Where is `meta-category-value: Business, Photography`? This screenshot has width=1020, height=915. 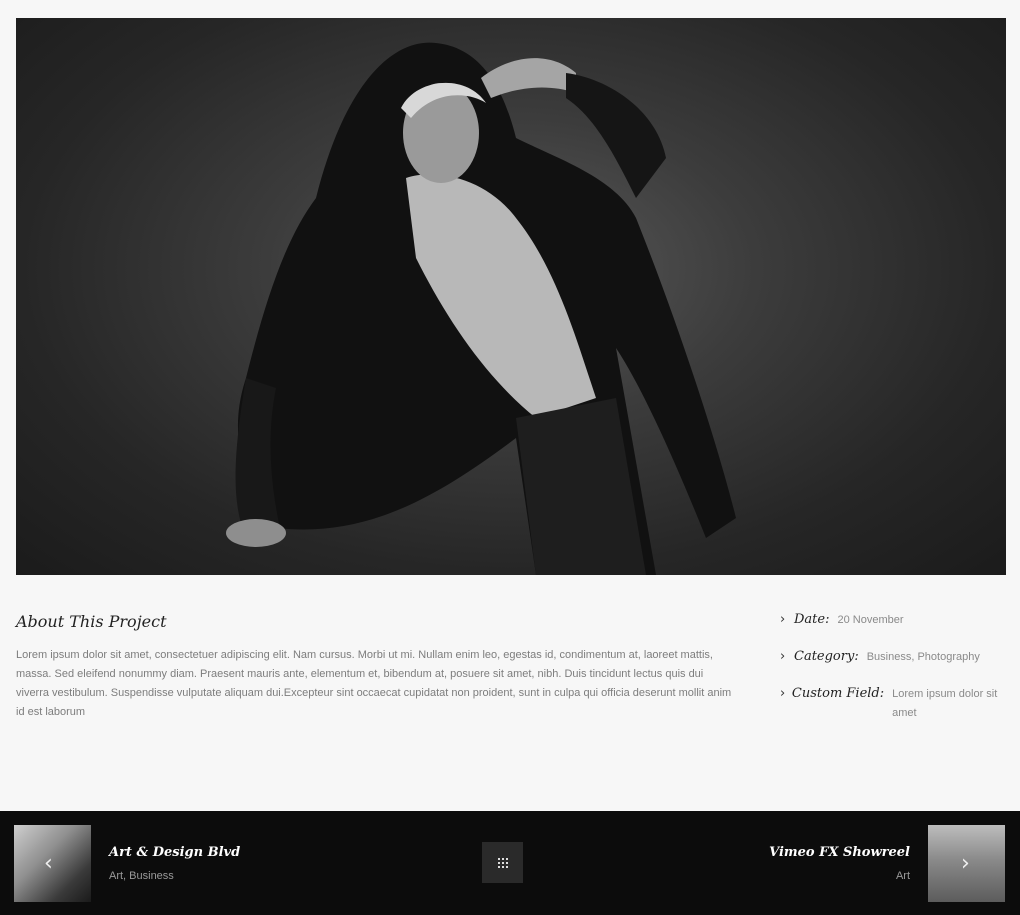 meta-category-value: Business, Photography is located at coordinates (923, 657).